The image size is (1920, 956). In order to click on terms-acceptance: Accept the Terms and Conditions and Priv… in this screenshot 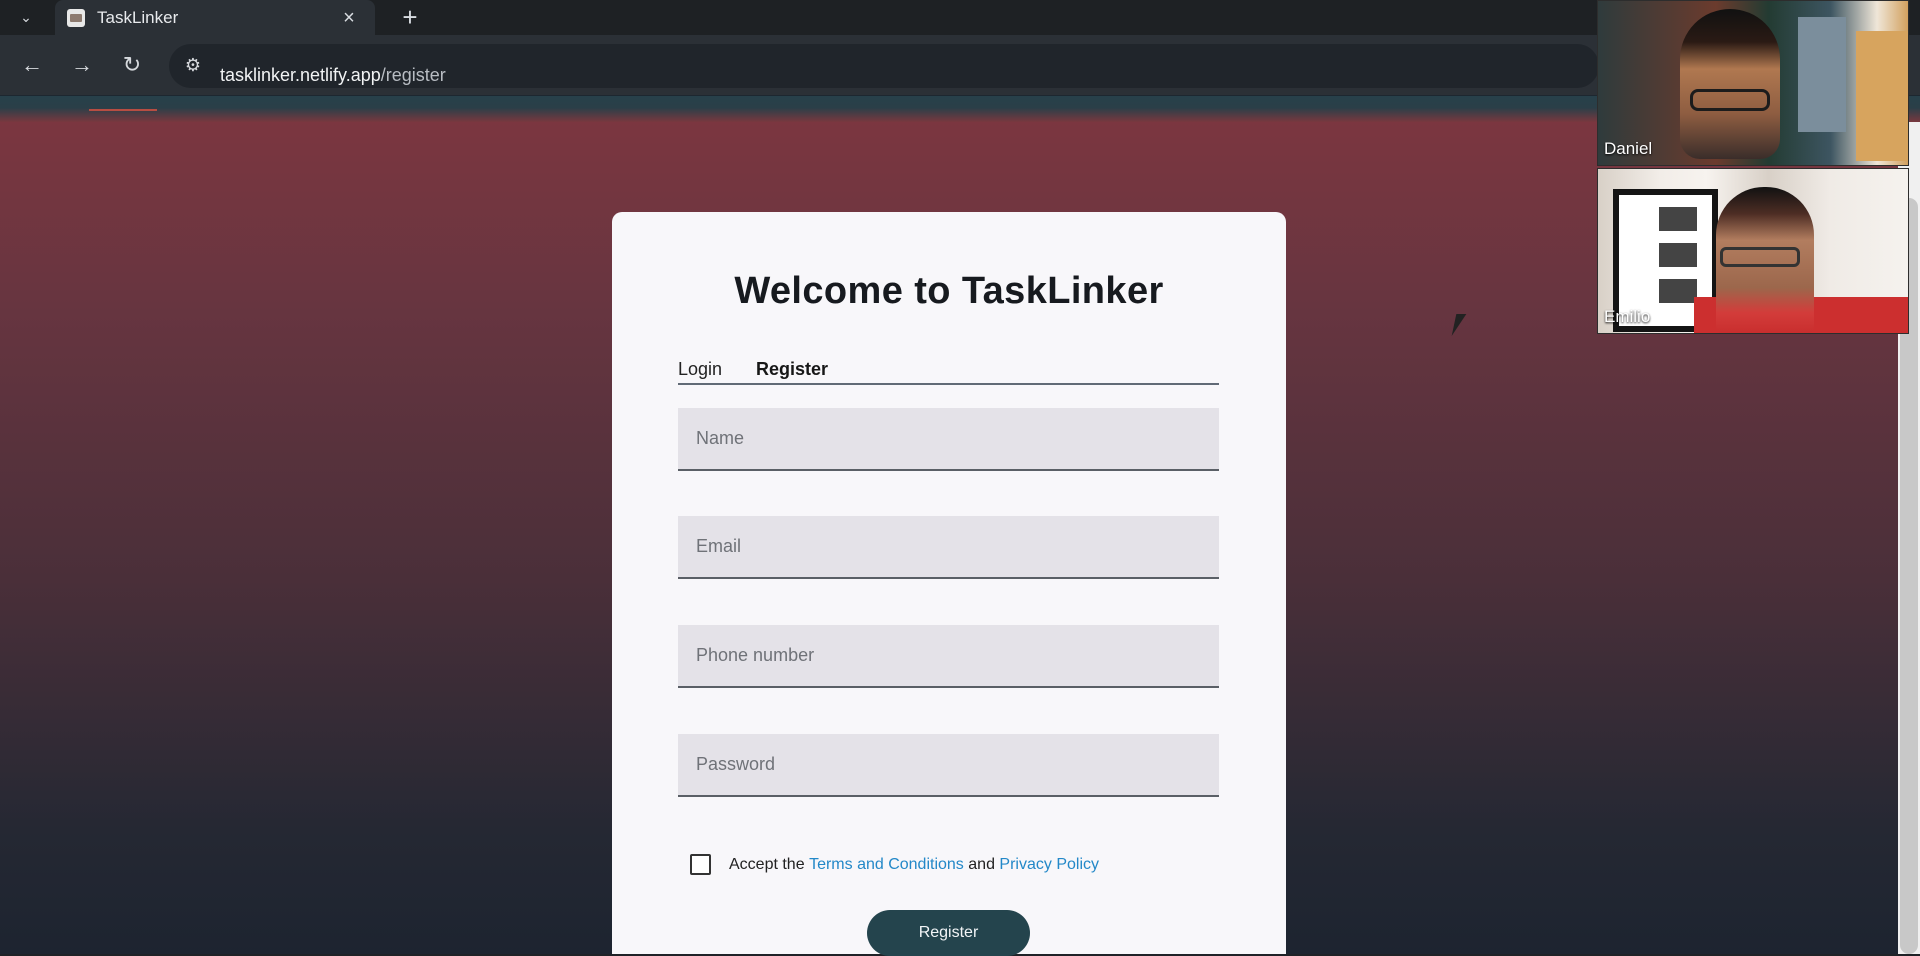, I will do `click(894, 864)`.